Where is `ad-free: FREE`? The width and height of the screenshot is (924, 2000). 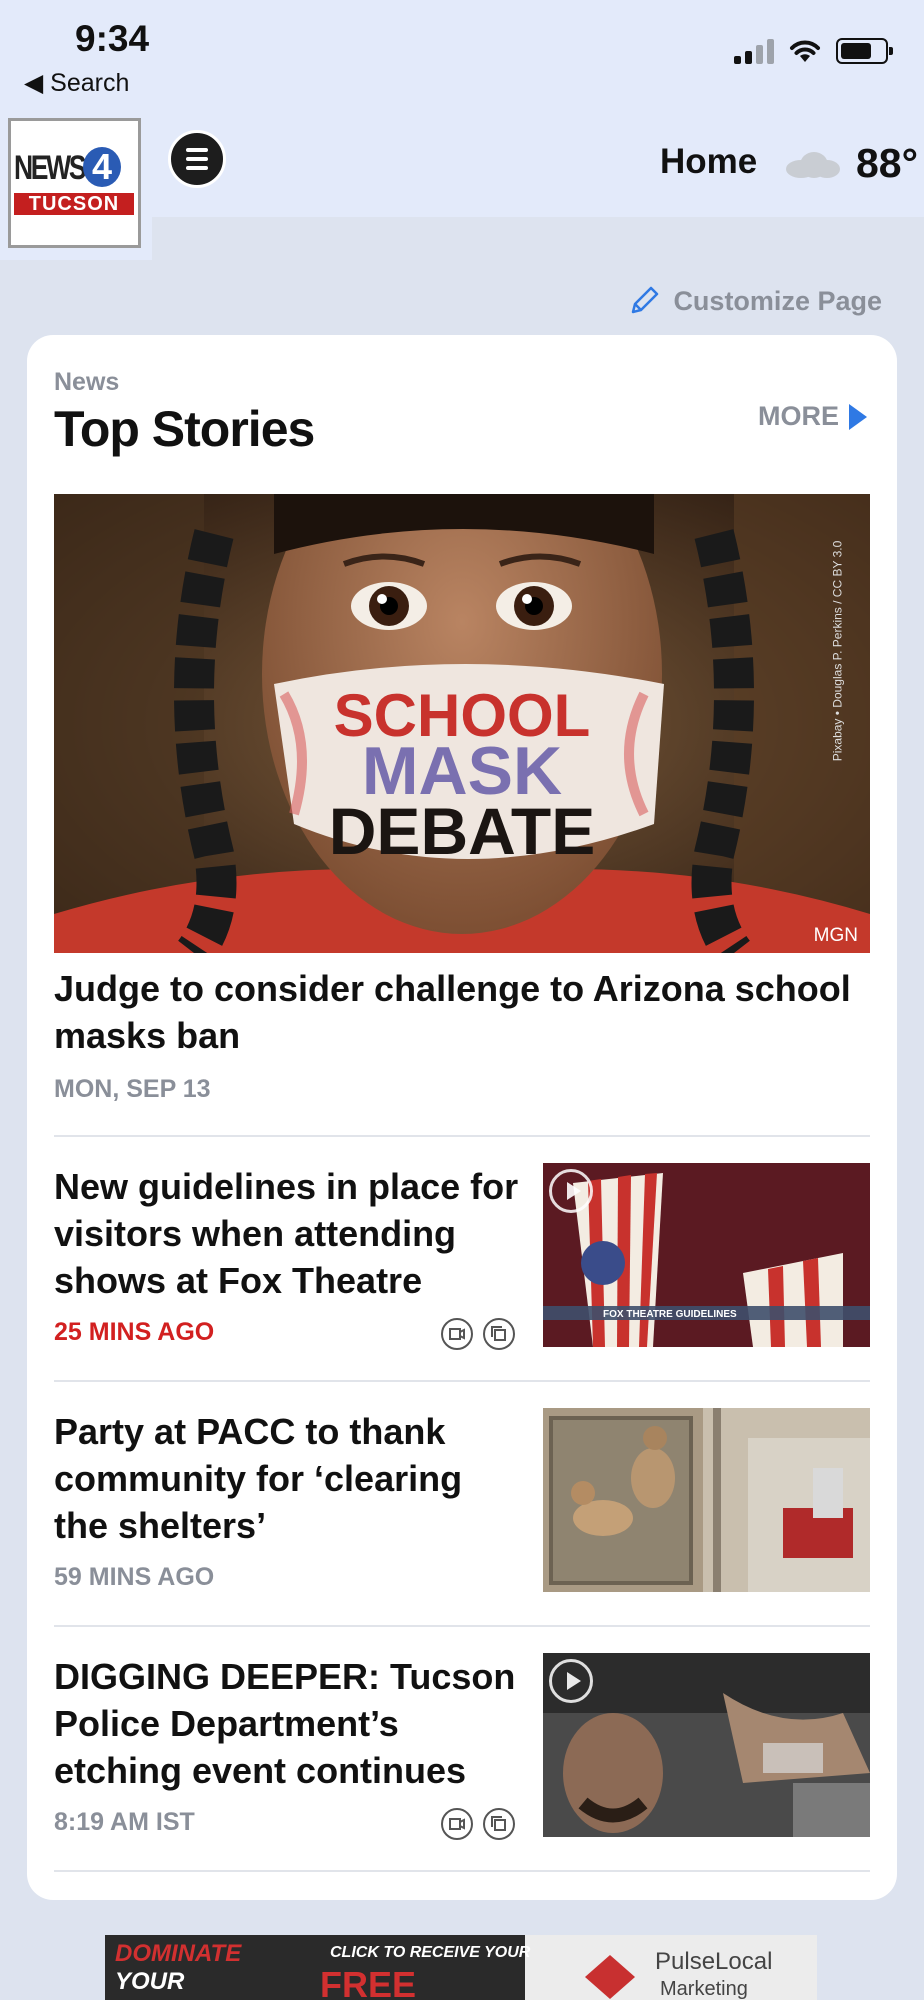 ad-free: FREE is located at coordinates (368, 1982).